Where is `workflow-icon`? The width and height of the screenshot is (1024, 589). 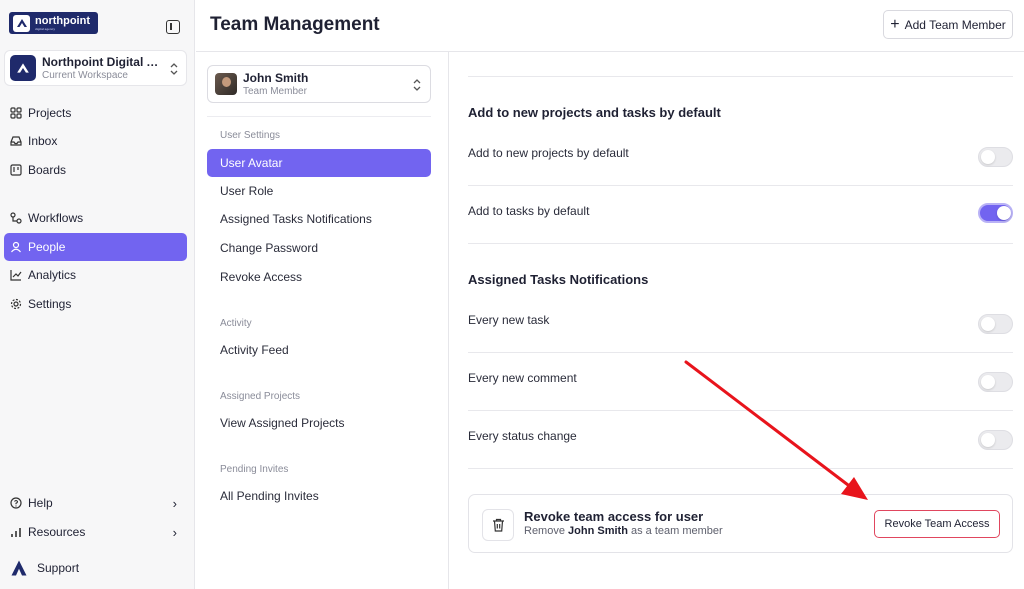
workflow-icon is located at coordinates (15, 218).